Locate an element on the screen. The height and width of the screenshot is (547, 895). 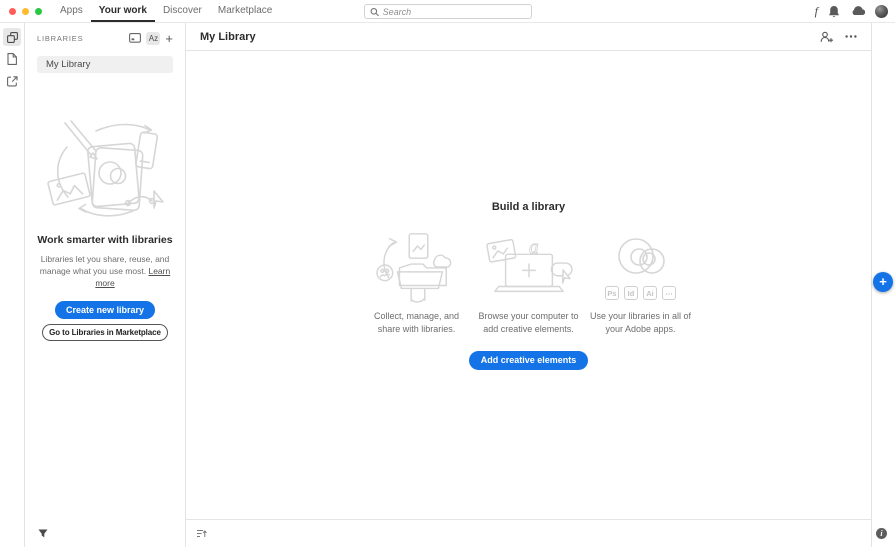
user-avatar is located at coordinates (881, 11).